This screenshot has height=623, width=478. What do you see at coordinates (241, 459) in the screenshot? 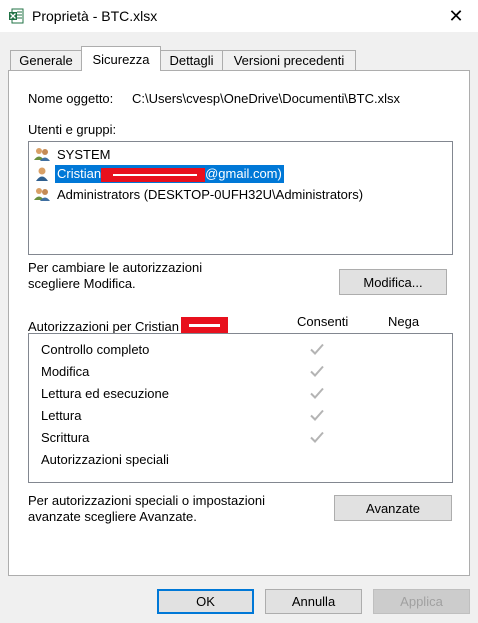
I see `permission-row: Autorizzazioni speciali` at bounding box center [241, 459].